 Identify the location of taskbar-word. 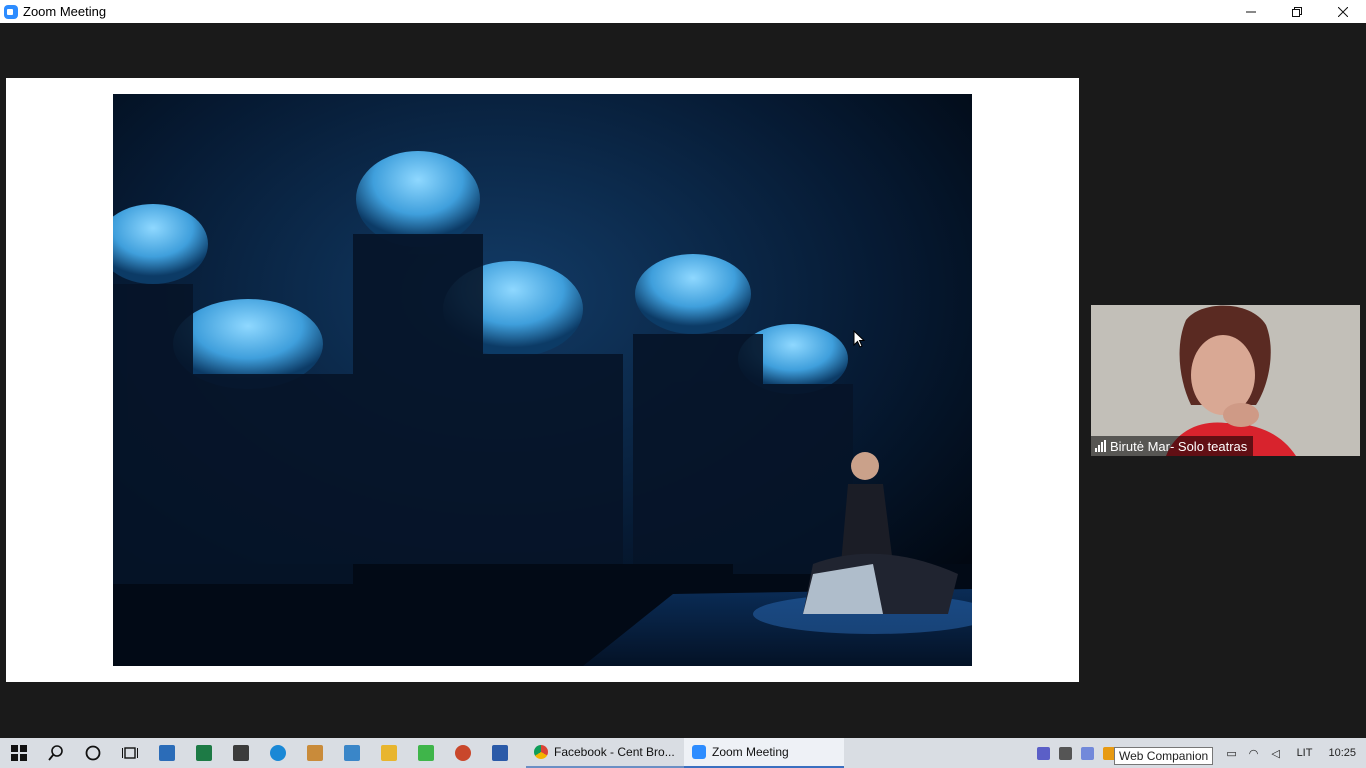
(499, 753).